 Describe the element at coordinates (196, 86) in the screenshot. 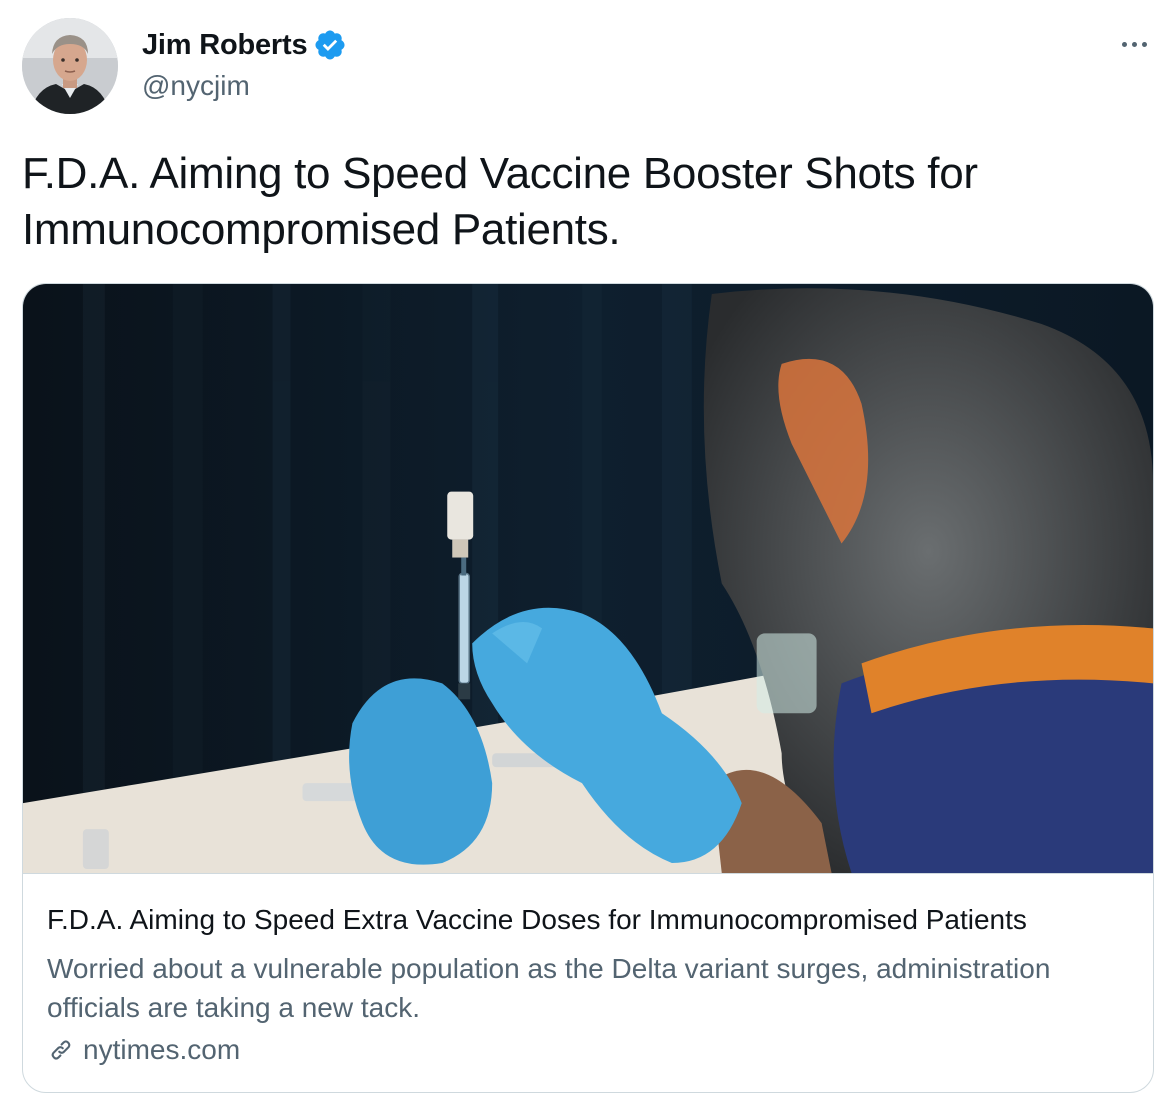

I see `author-handle: @nycjim` at that location.